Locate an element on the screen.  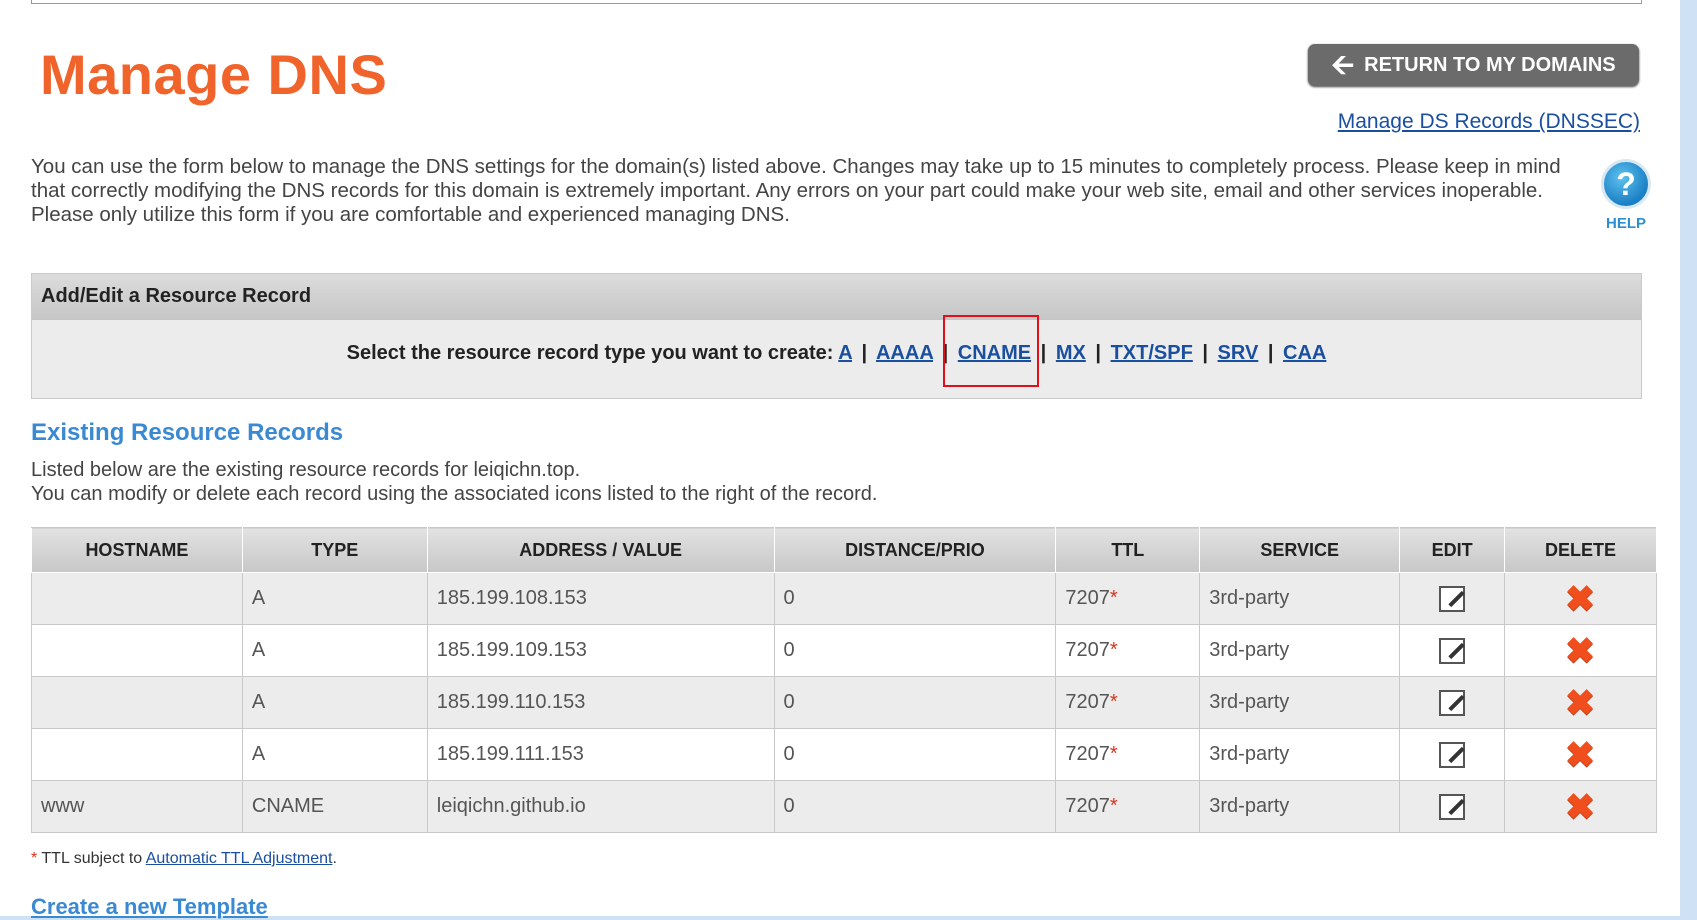
create-template-title: Create a new Template is located at coordinates (149, 907).